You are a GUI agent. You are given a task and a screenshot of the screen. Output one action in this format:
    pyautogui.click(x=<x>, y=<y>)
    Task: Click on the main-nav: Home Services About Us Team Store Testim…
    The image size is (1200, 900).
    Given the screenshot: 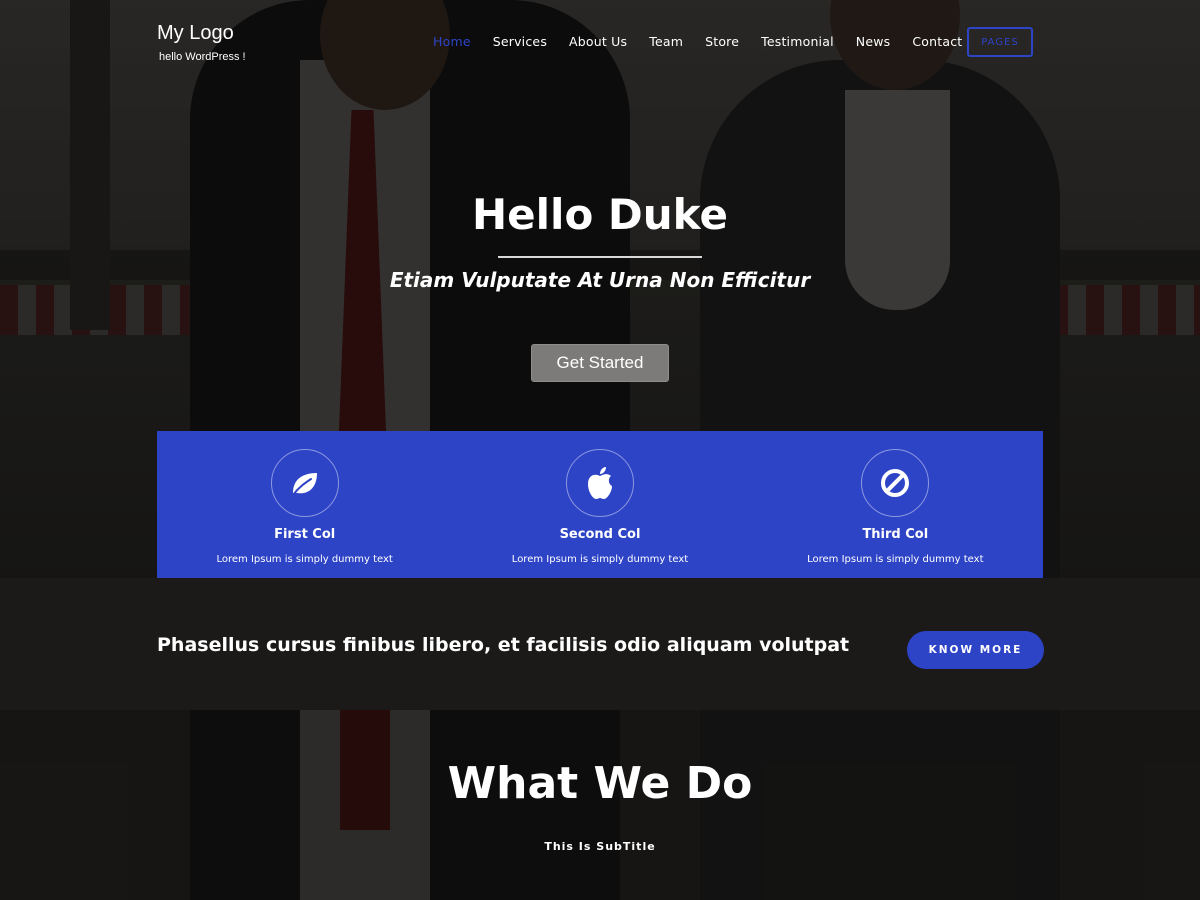 What is the action you would take?
    pyautogui.click(x=708, y=41)
    